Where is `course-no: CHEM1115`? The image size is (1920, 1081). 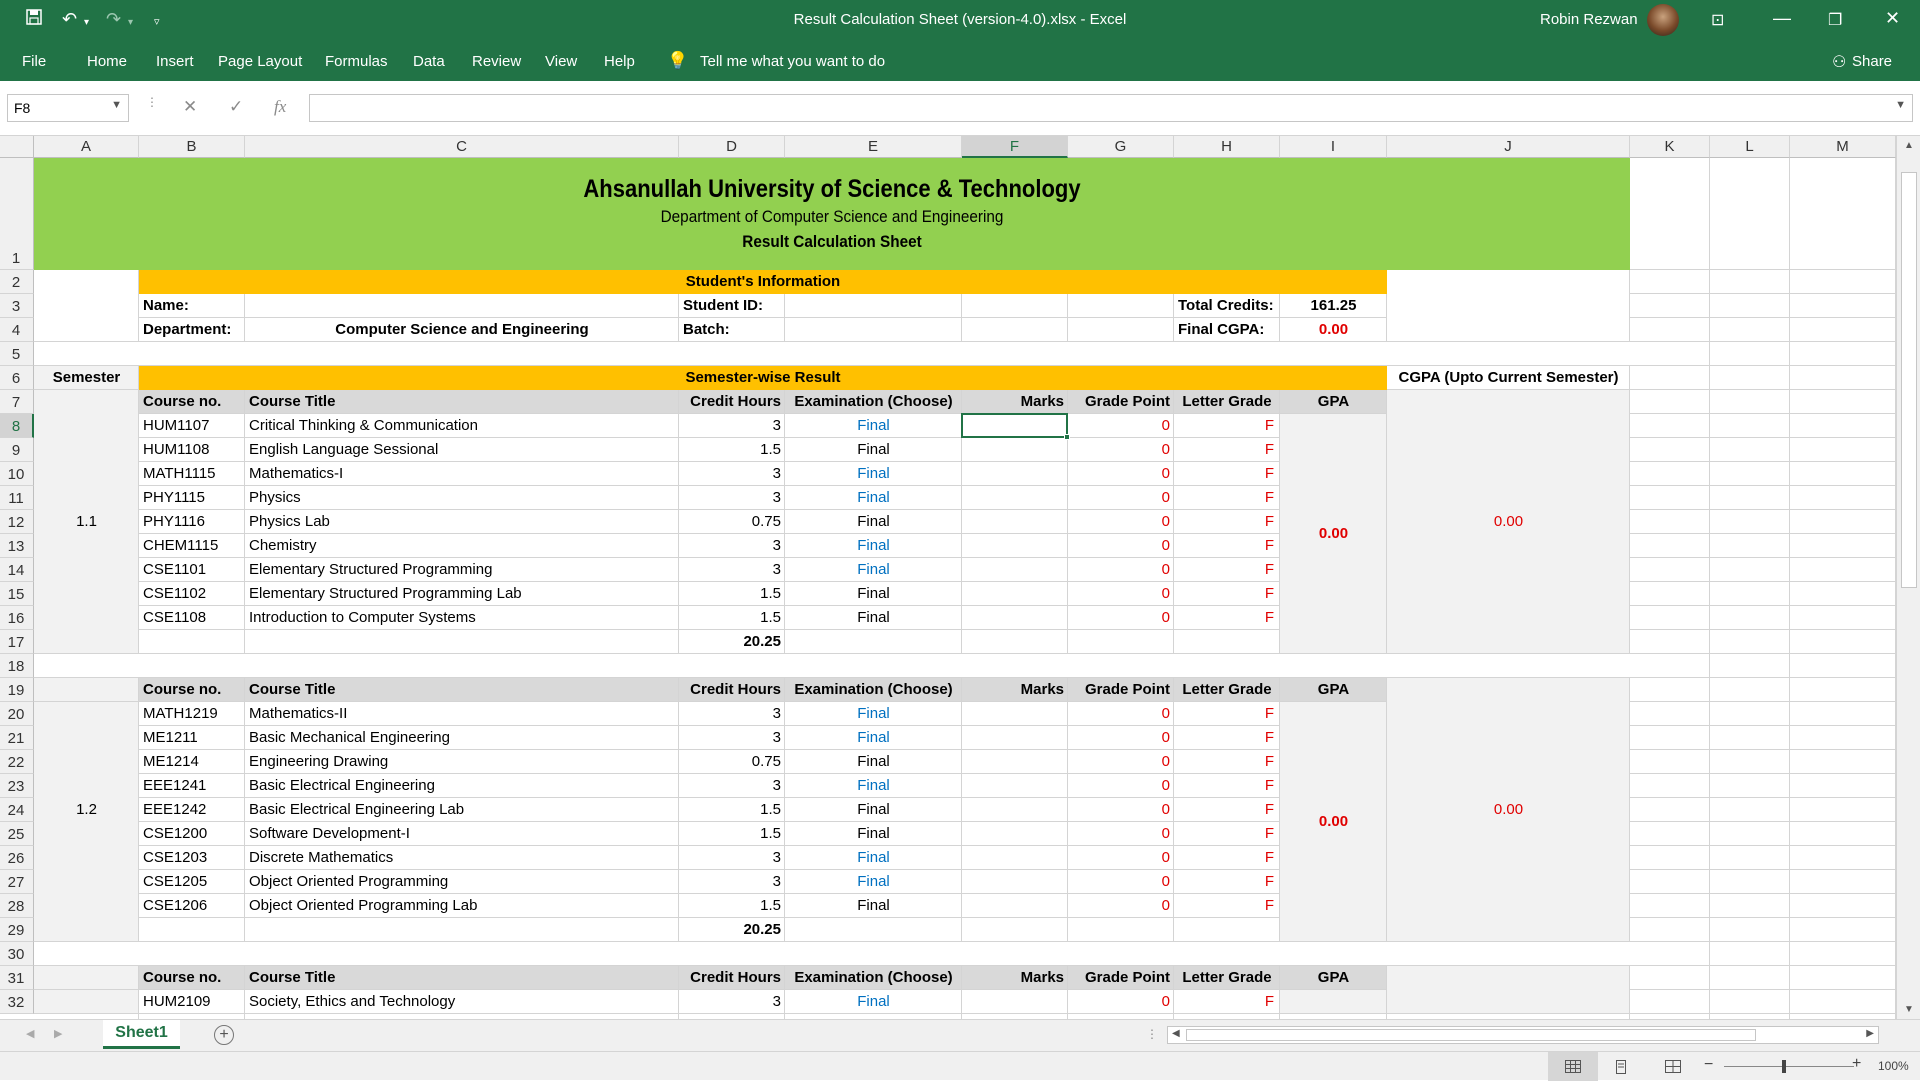
course-no: CHEM1115 is located at coordinates (192, 546).